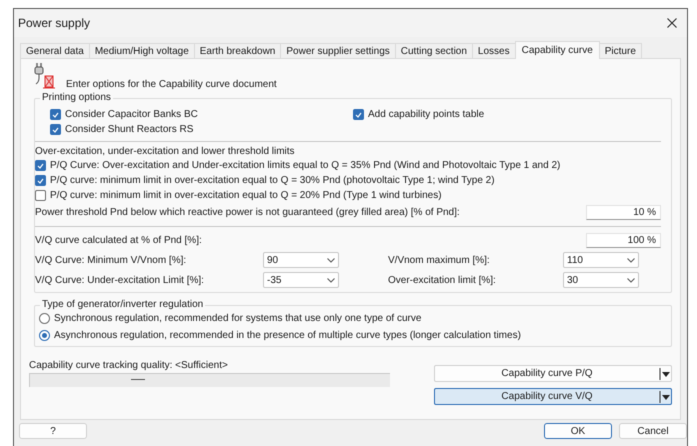  What do you see at coordinates (129, 129) in the screenshot?
I see `checkbox-label: Consider Shunt Reactors RS` at bounding box center [129, 129].